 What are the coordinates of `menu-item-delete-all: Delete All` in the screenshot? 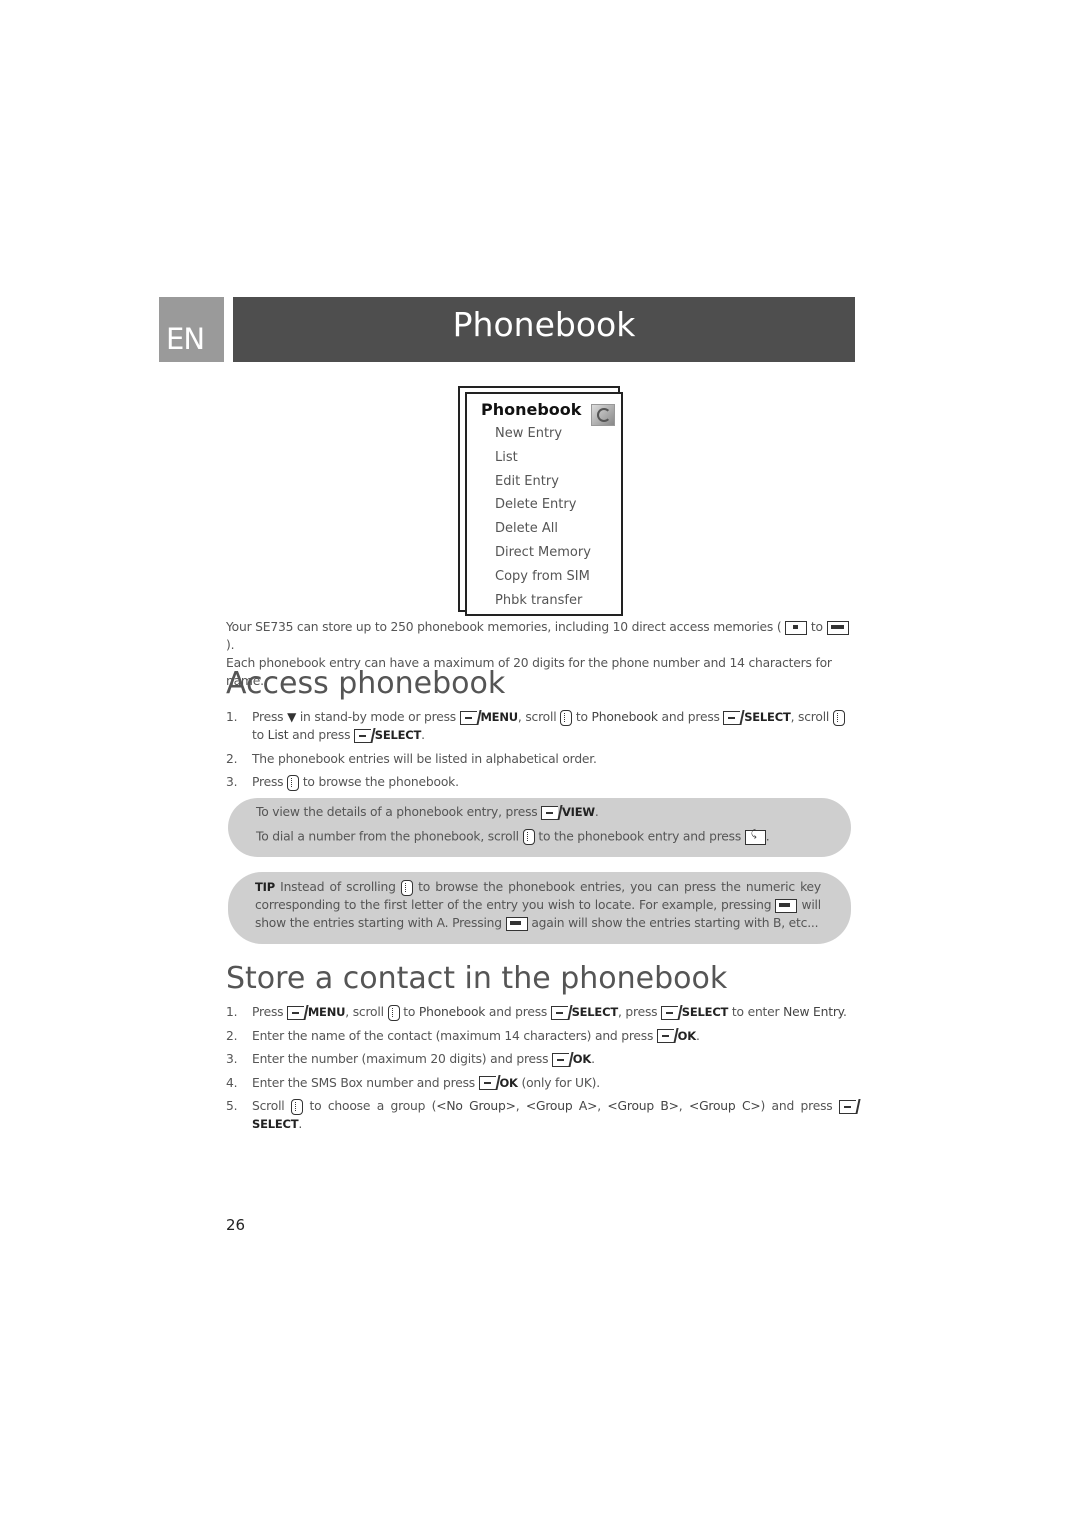 It's located at (526, 529).